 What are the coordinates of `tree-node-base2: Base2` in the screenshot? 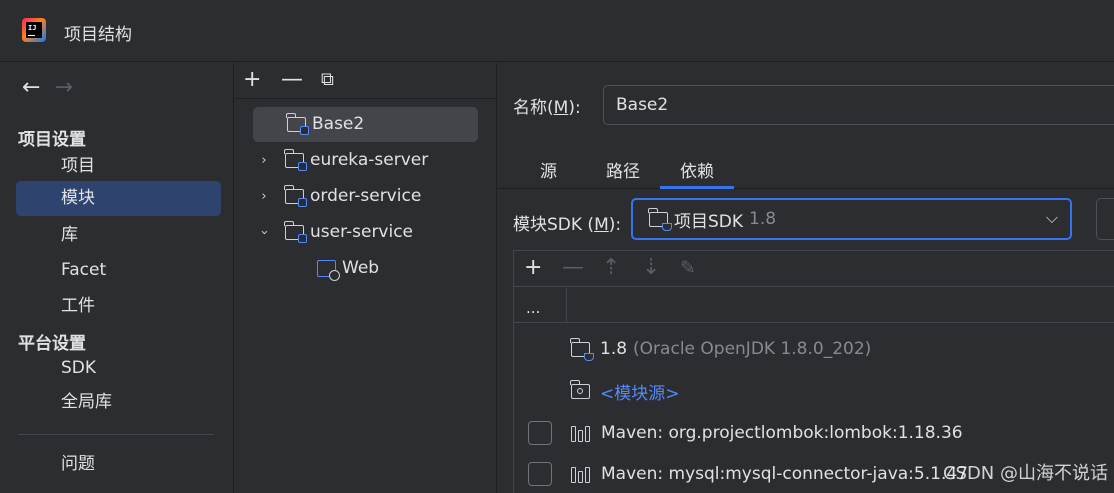 It's located at (365, 124).